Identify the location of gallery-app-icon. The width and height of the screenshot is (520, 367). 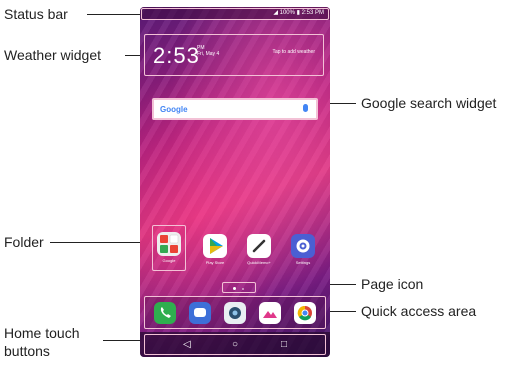
(270, 313).